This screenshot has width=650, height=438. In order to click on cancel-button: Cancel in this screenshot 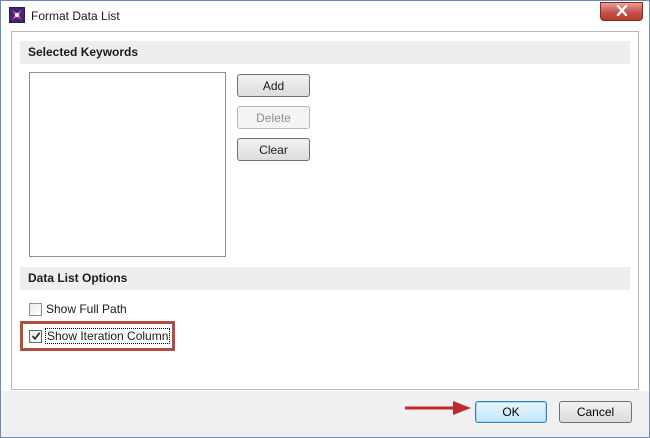, I will do `click(595, 412)`.